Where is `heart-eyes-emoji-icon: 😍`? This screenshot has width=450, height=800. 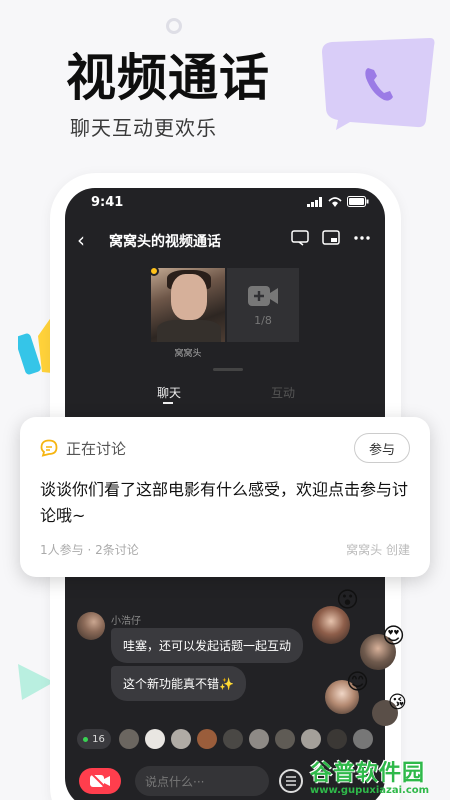
heart-eyes-emoji-icon: 😍 is located at coordinates (393, 636).